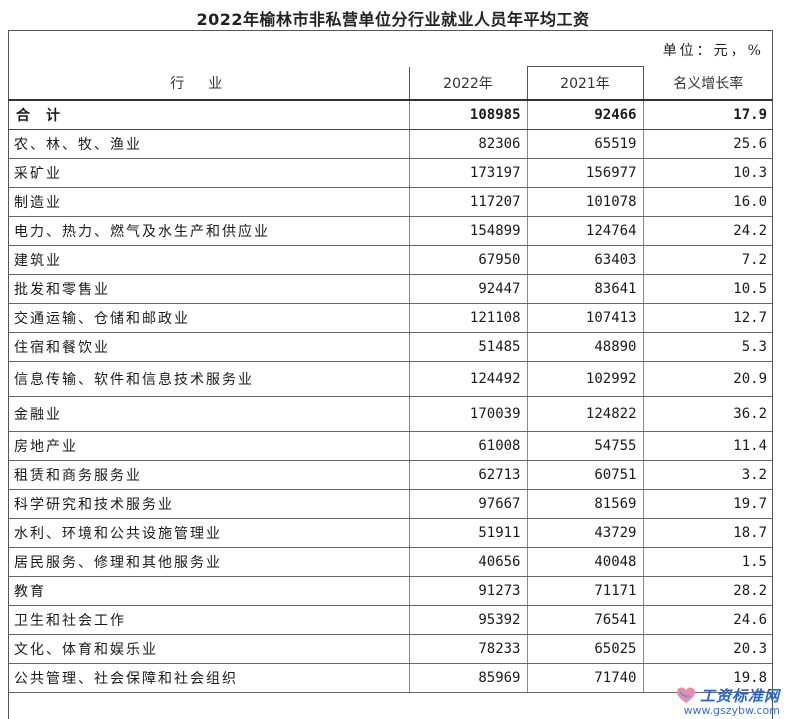  Describe the element at coordinates (708, 347) in the screenshot. I see `growth-rate-cell: 5.3` at that location.